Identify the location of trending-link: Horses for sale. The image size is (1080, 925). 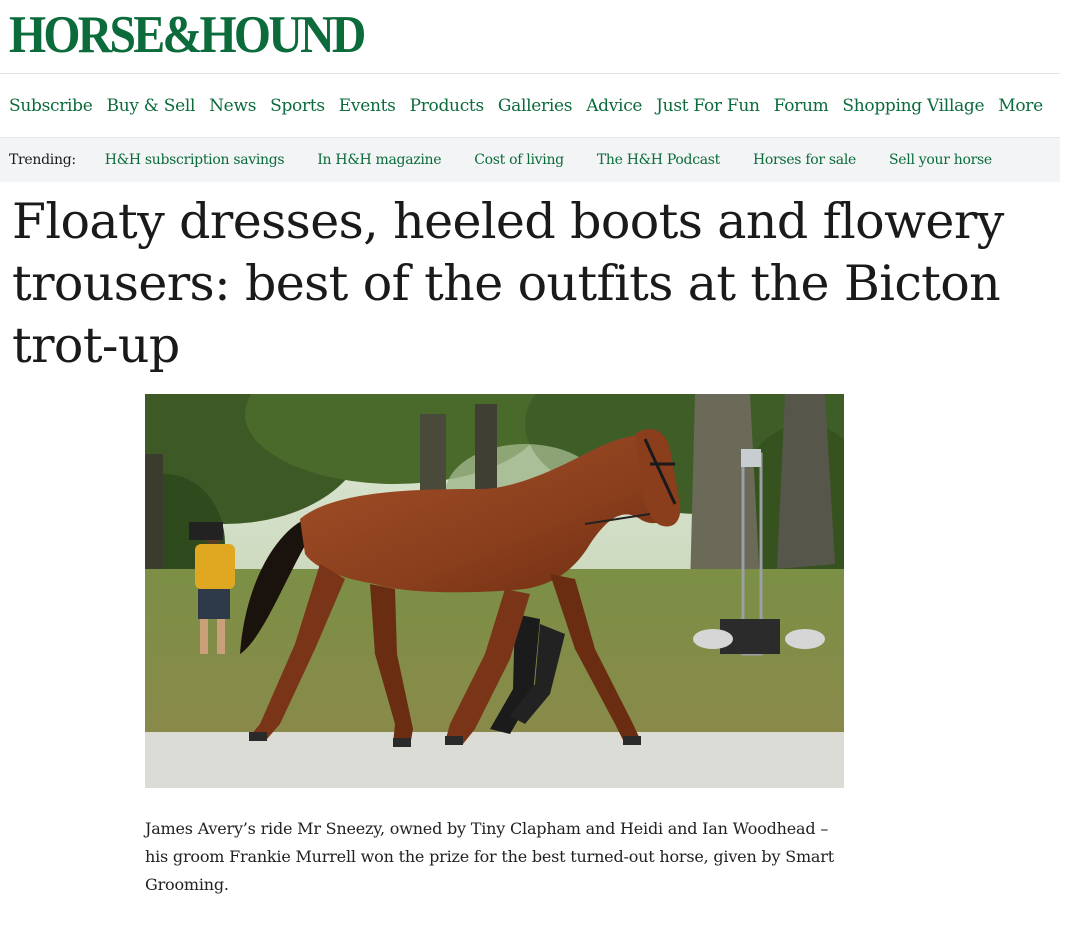
(804, 160).